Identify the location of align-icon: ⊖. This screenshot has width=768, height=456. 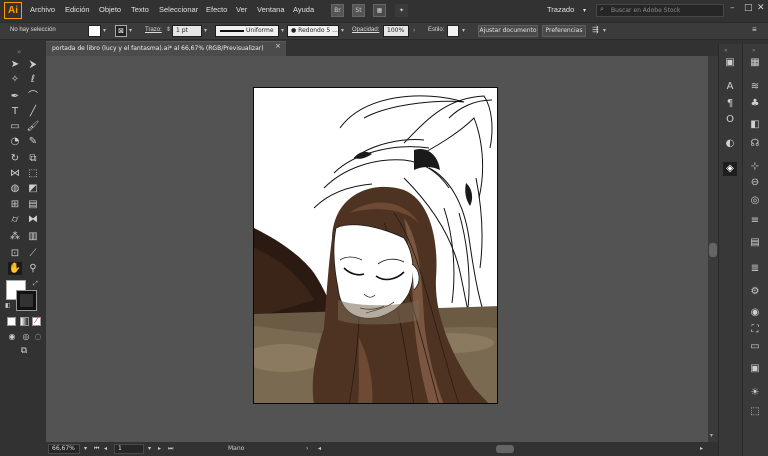
(755, 183).